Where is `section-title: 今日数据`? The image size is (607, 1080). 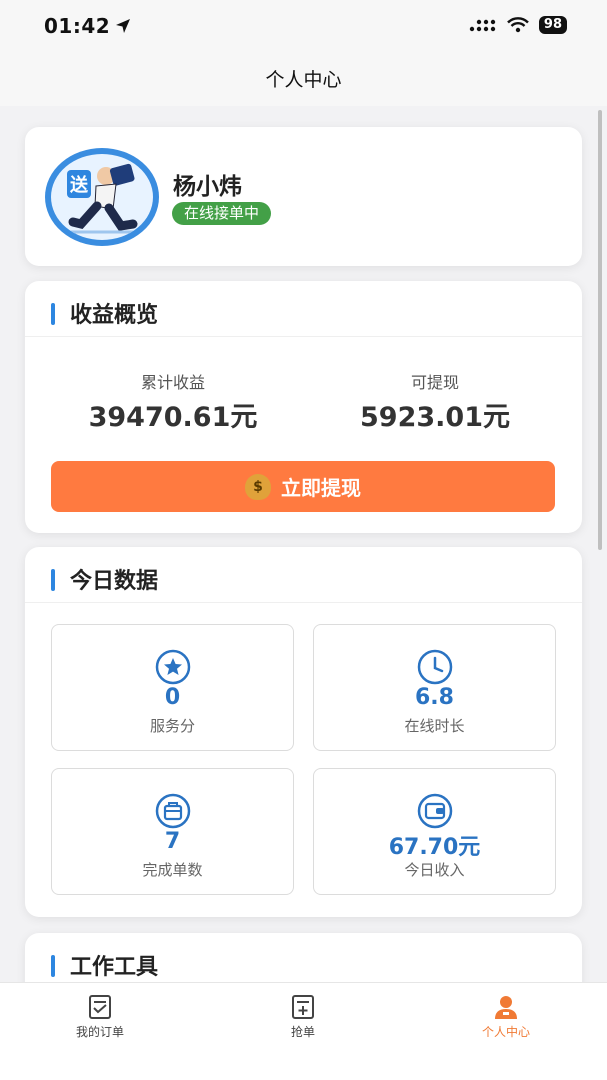 section-title: 今日数据 is located at coordinates (114, 581).